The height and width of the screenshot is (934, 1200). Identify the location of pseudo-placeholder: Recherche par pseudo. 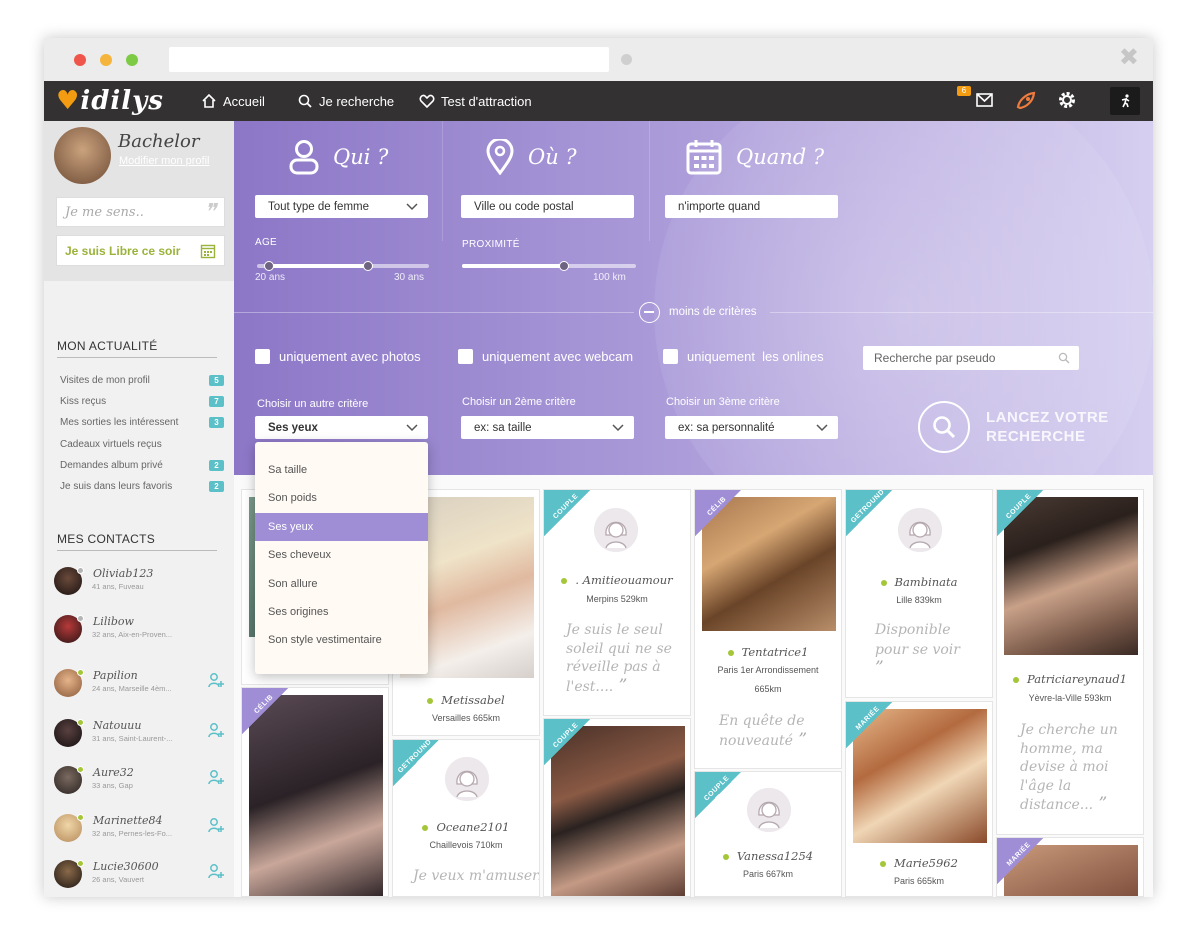
(935, 358).